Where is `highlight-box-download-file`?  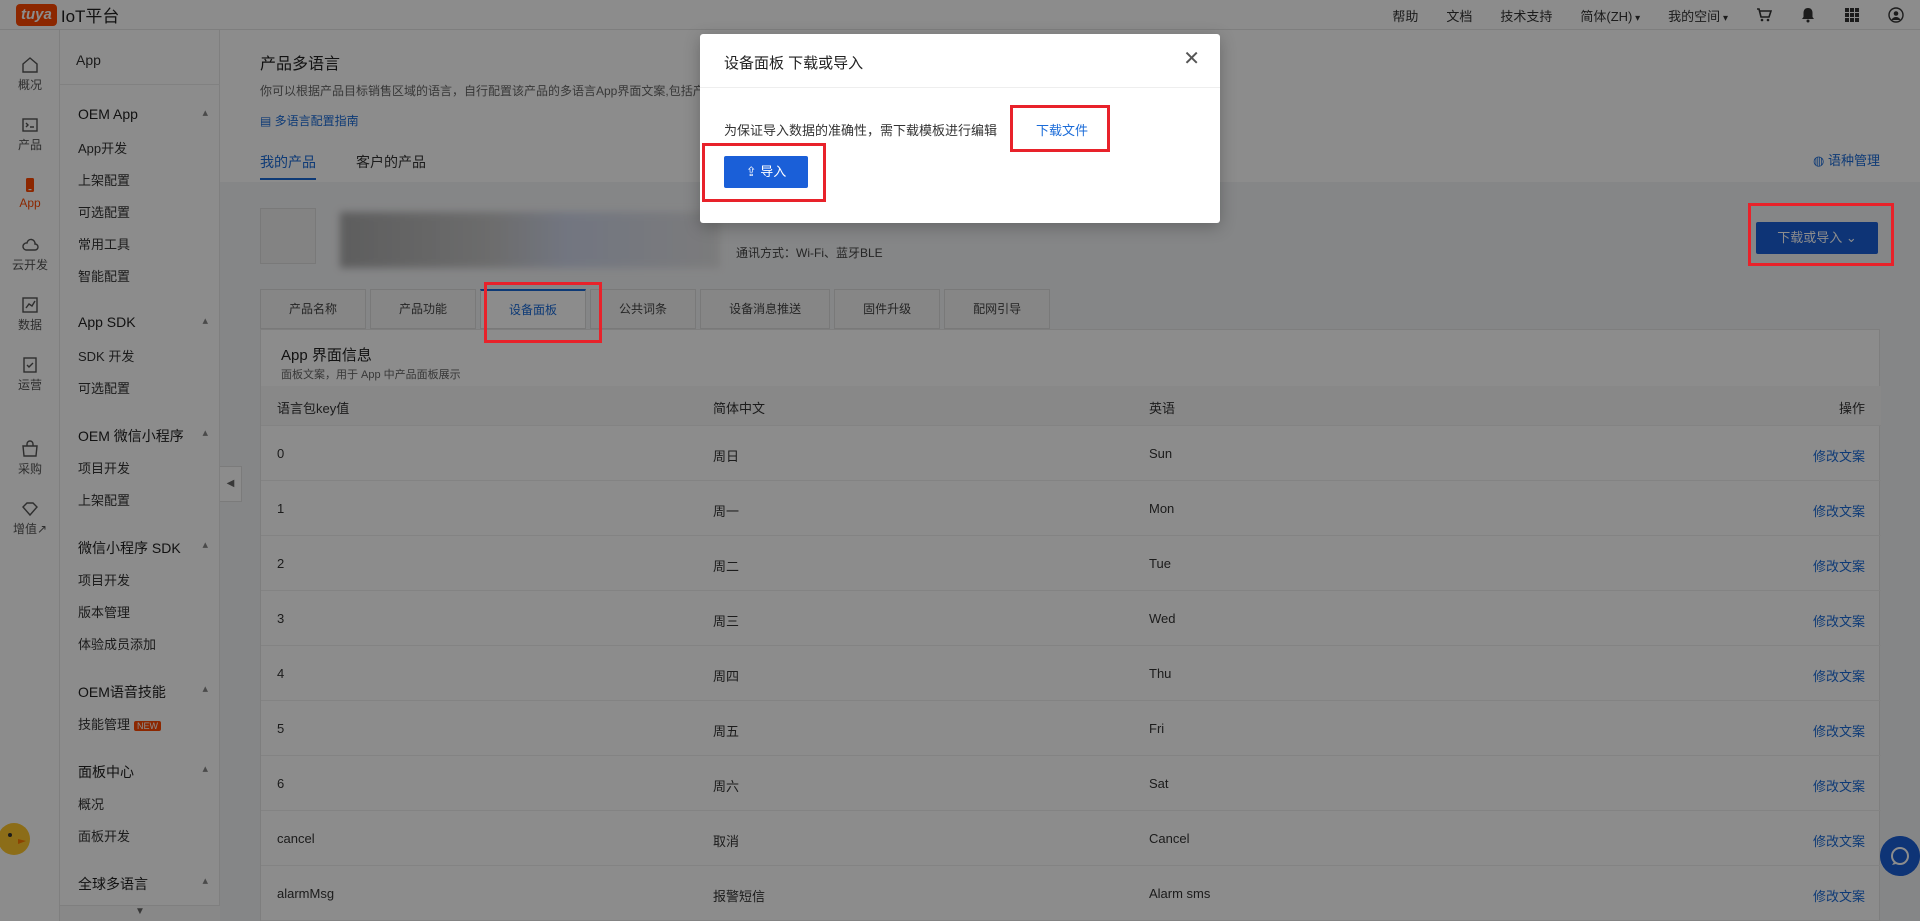 highlight-box-download-file is located at coordinates (1060, 128).